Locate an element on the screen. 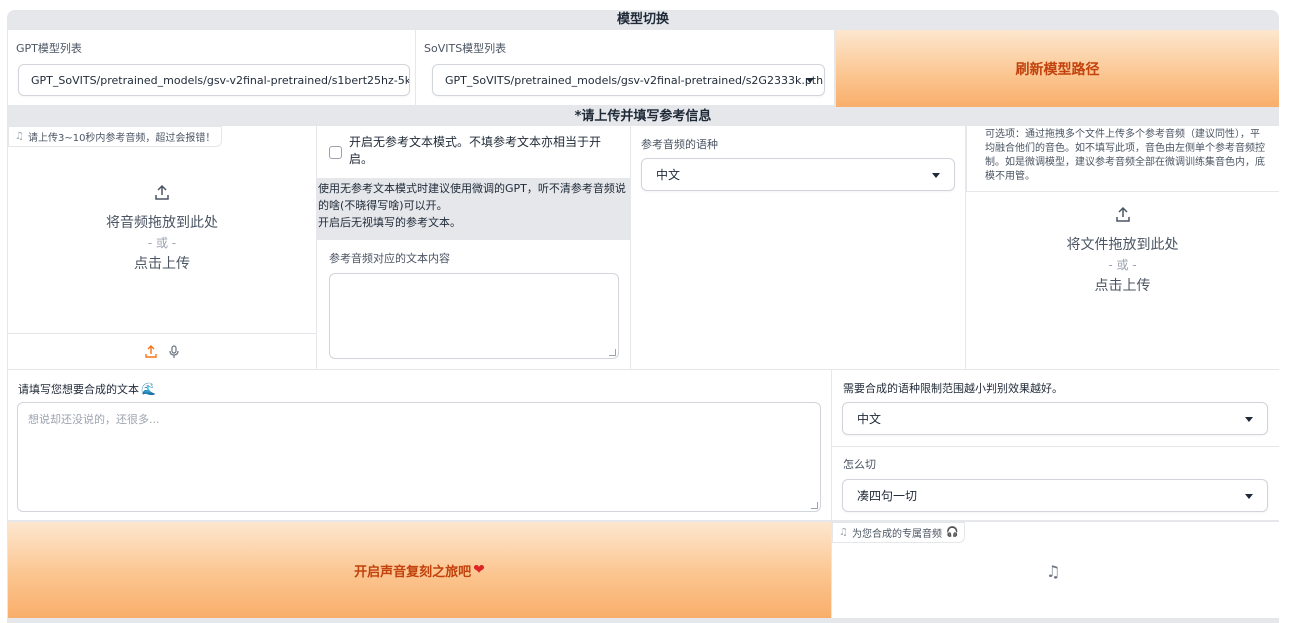 This screenshot has height=623, width=1299. ref-text-label: 参考音频对应的文本内容 is located at coordinates (389, 258).